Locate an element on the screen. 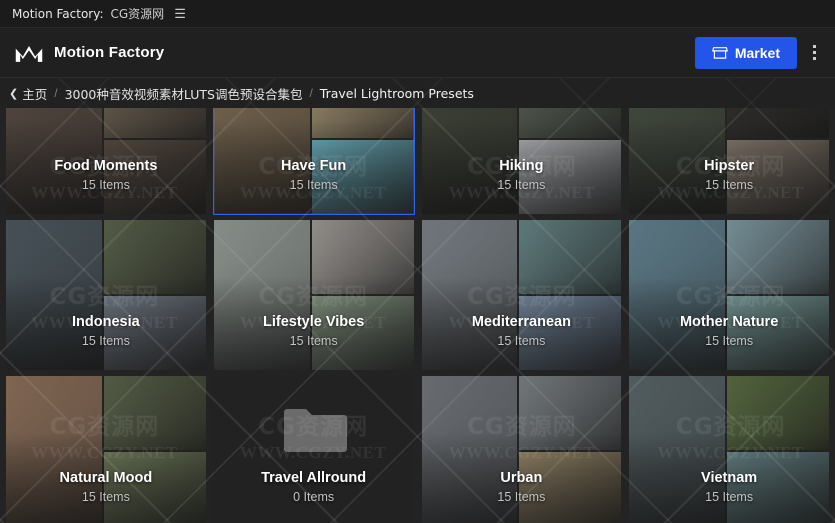 This screenshot has width=835, height=523. preset-card: Hiking 15 Items is located at coordinates (521, 161).